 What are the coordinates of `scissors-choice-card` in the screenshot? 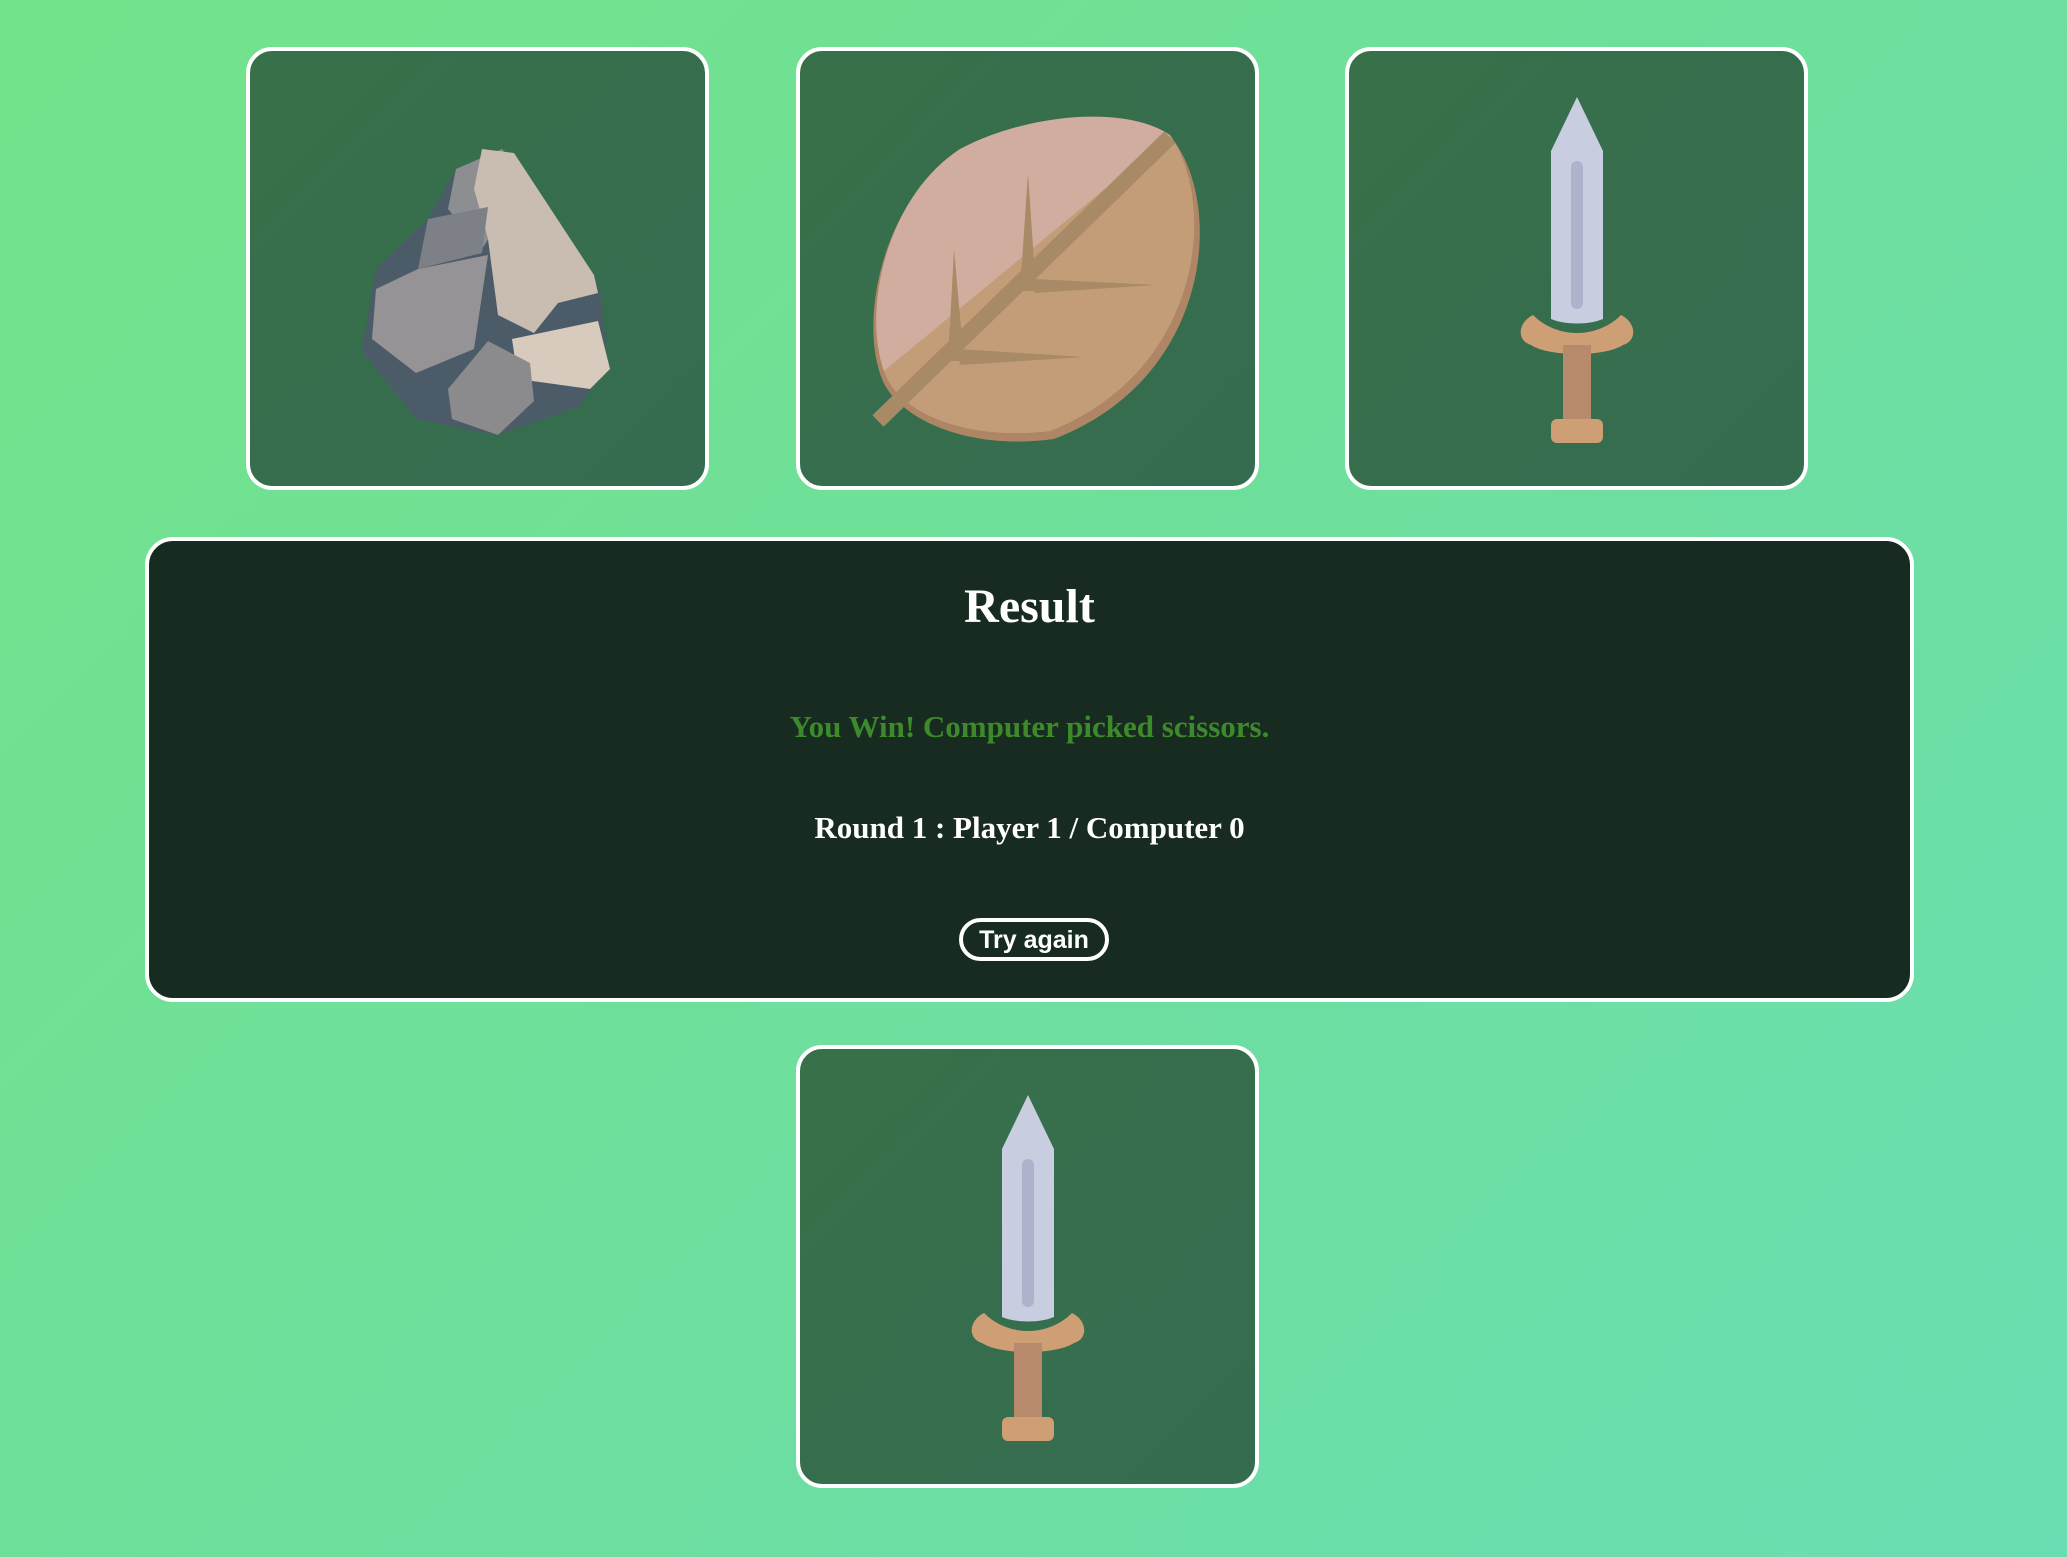 It's located at (1576, 268).